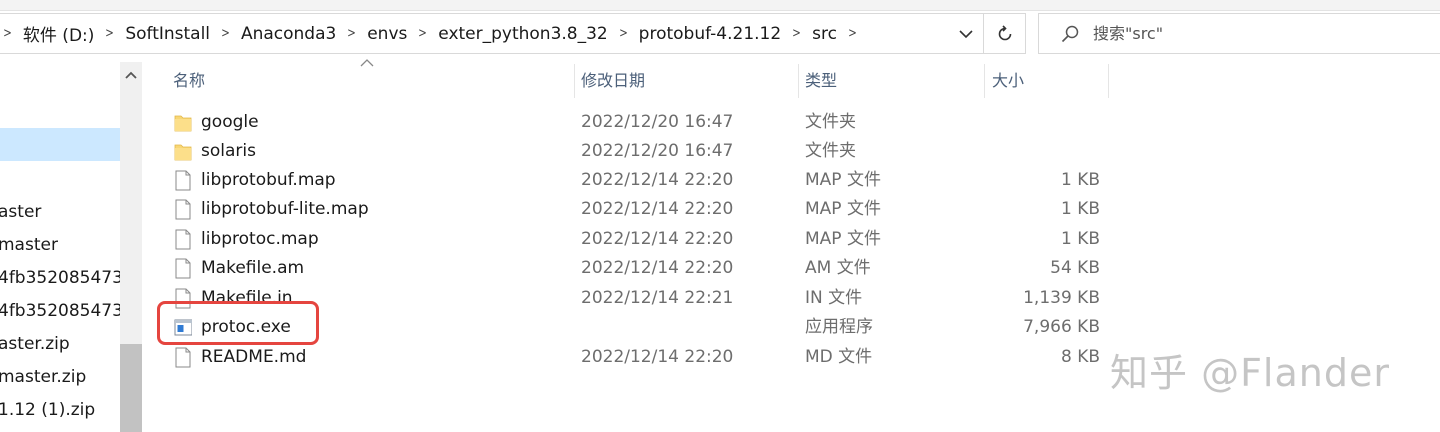 This screenshot has width=1440, height=432. I want to click on file-name: README.md, so click(253, 357).